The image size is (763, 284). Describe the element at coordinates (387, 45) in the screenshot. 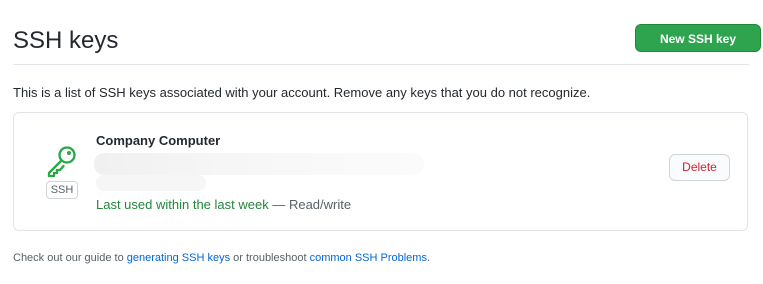

I see `page-header: SSH keys New SSH key` at that location.